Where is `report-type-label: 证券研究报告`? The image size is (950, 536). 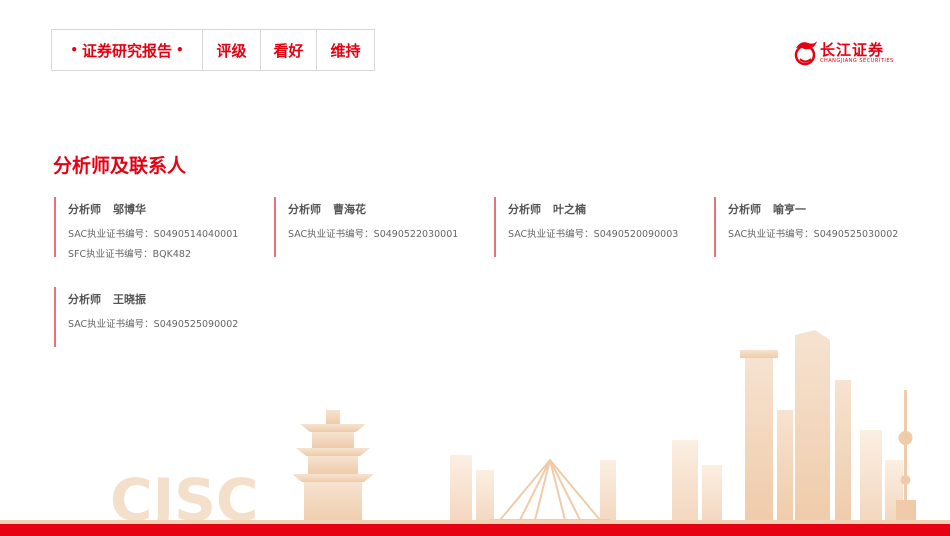
report-type-label: 证券研究报告 is located at coordinates (126, 50).